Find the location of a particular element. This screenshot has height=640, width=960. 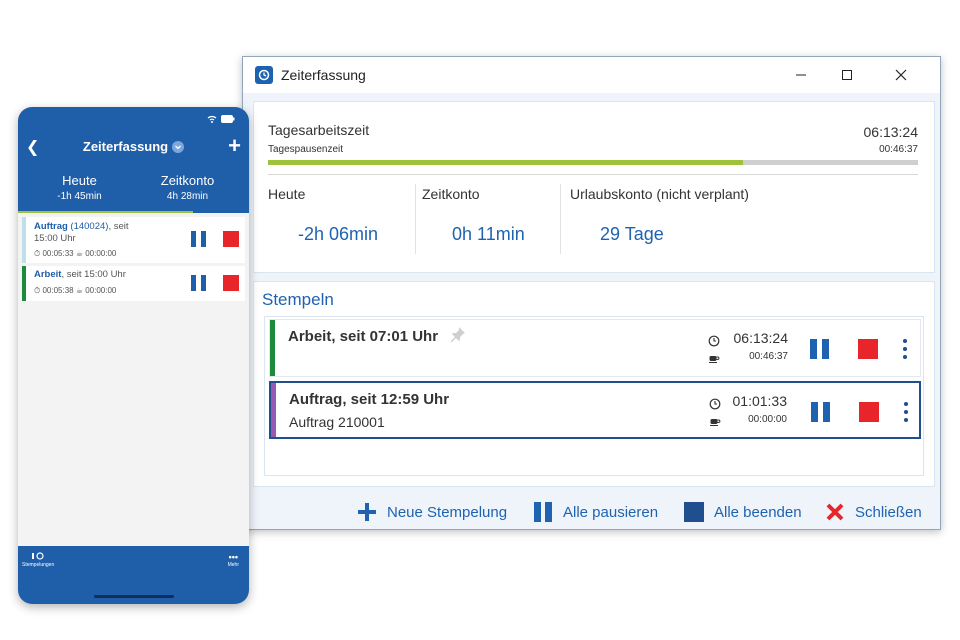

chevron-down-icon is located at coordinates (178, 146).